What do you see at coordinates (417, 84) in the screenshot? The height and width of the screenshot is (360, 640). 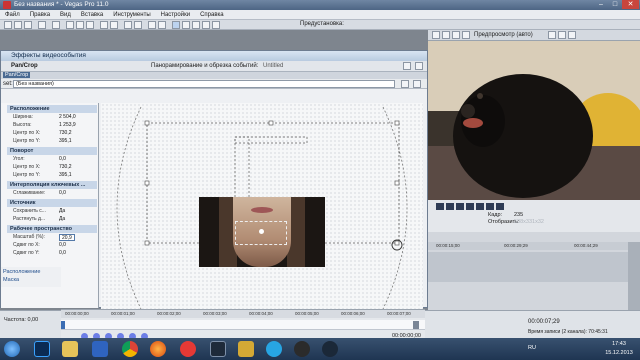 I see `delete-preset-icon` at bounding box center [417, 84].